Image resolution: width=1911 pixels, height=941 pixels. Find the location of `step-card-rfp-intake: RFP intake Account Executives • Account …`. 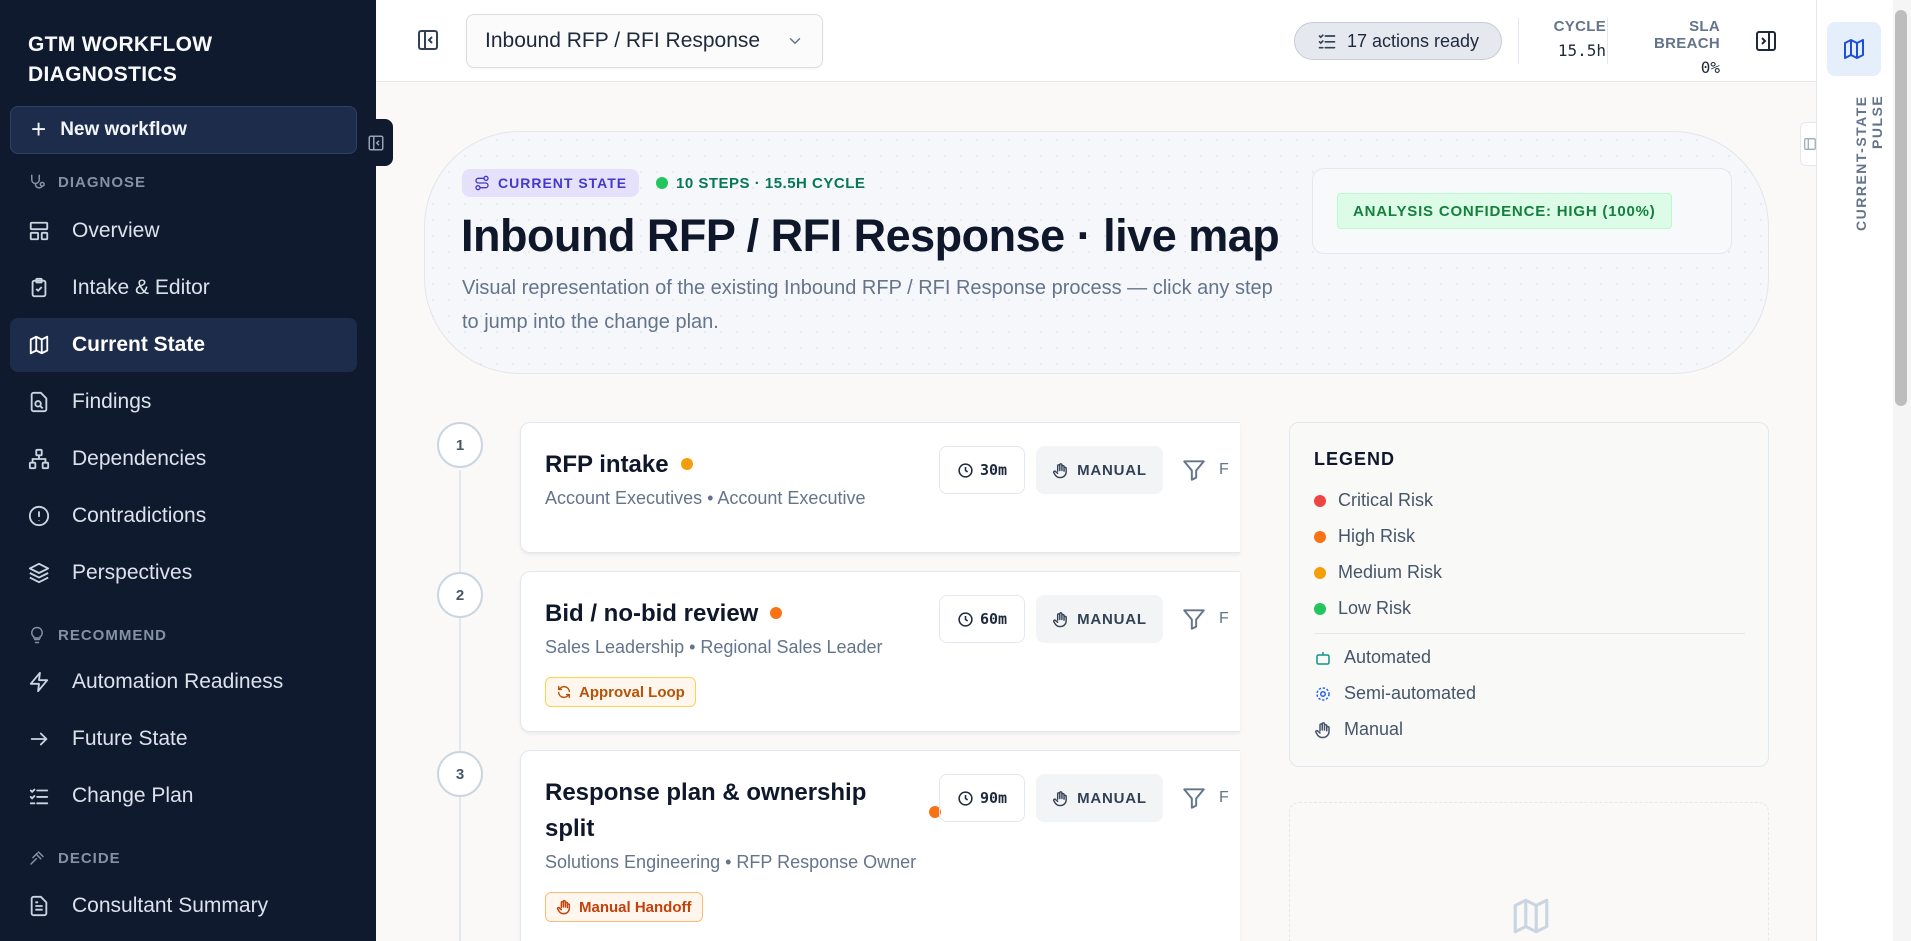

step-card-rfp-intake: RFP intake Account Executives • Account … is located at coordinates (880, 487).